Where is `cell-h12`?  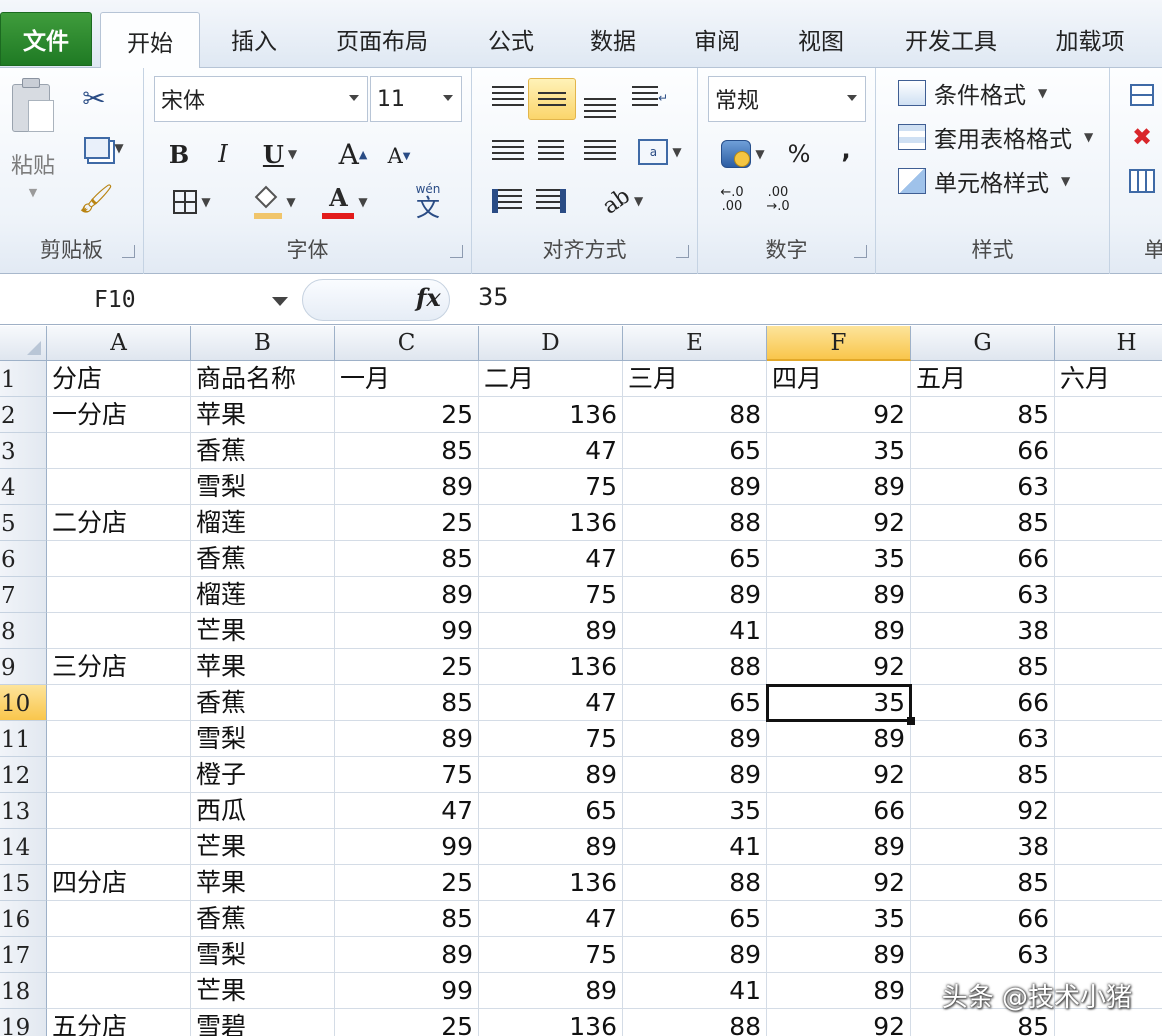 cell-h12 is located at coordinates (1108, 775).